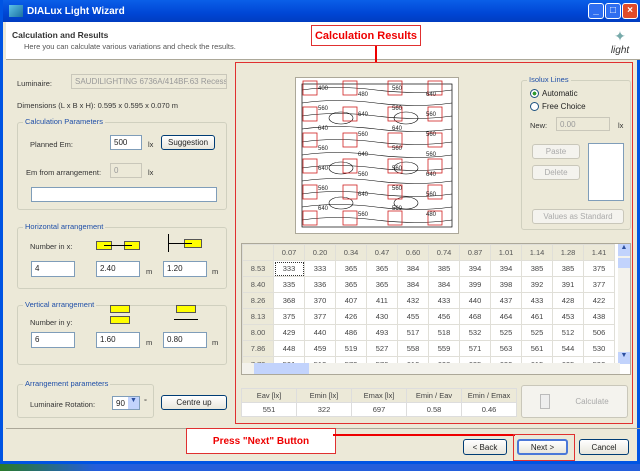 The image size is (640, 471). Describe the element at coordinates (506, 348) in the screenshot. I see `table-cell: 563` at that location.